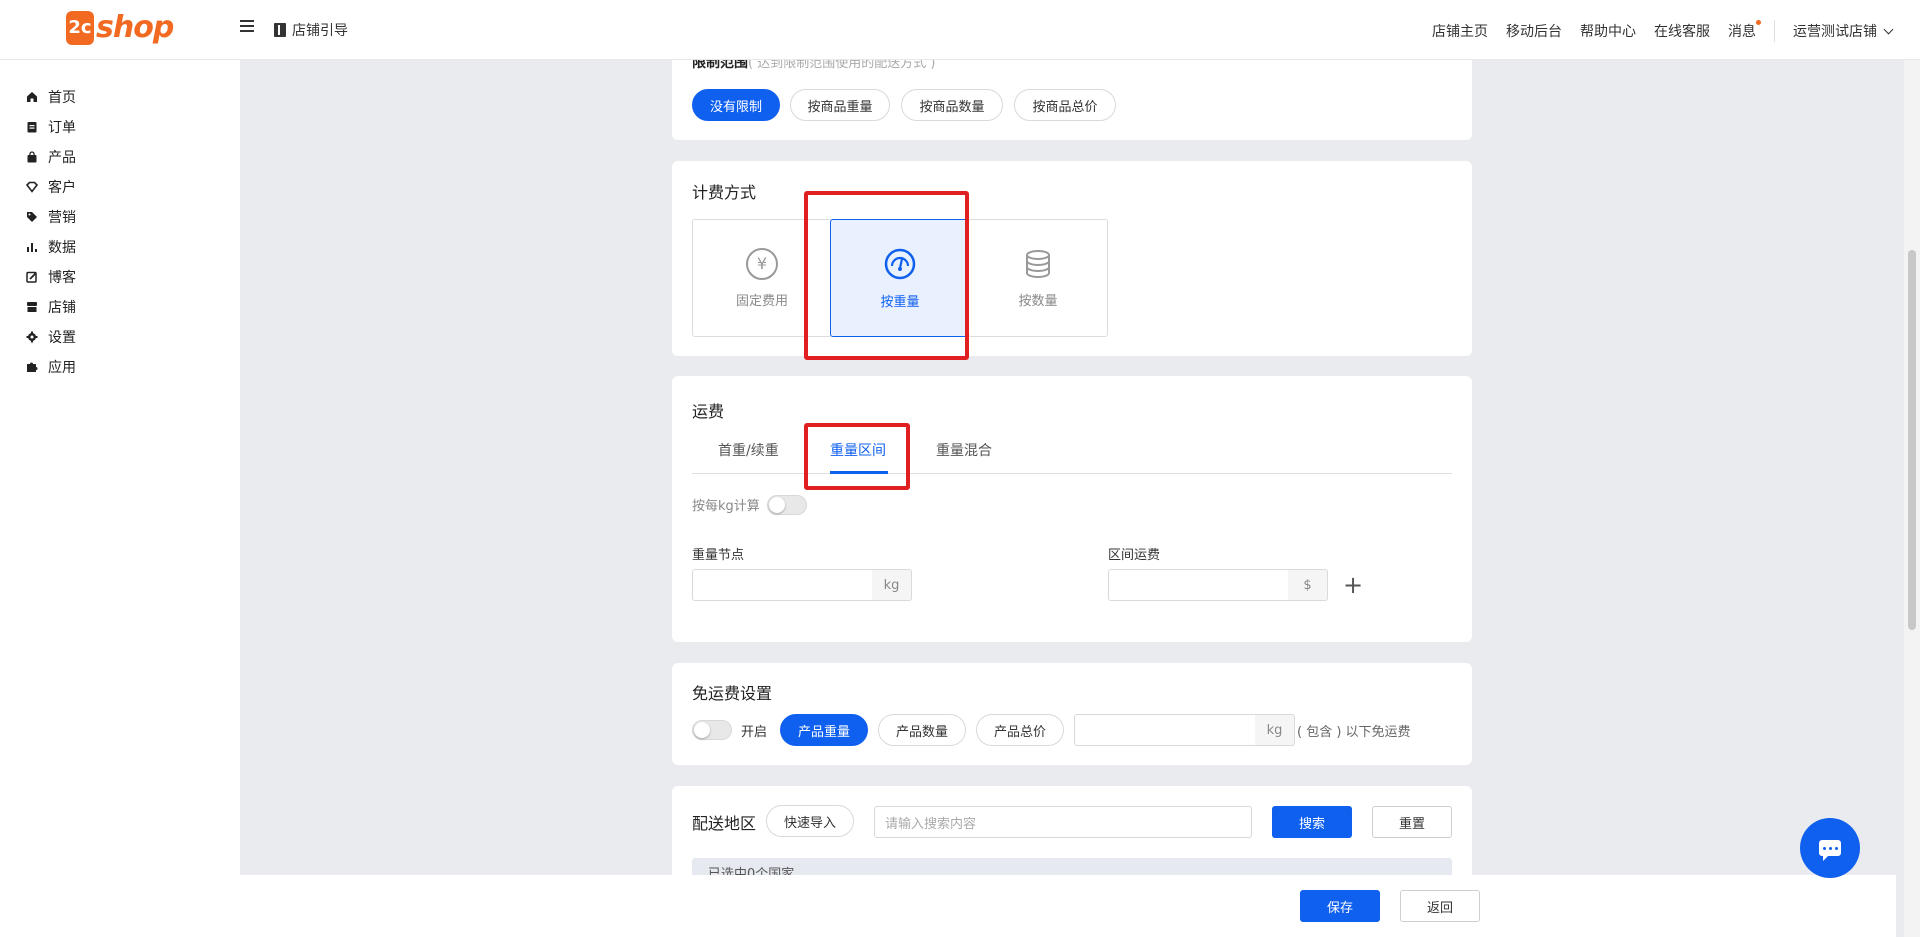  I want to click on fee-unit-suffix: $, so click(1308, 585).